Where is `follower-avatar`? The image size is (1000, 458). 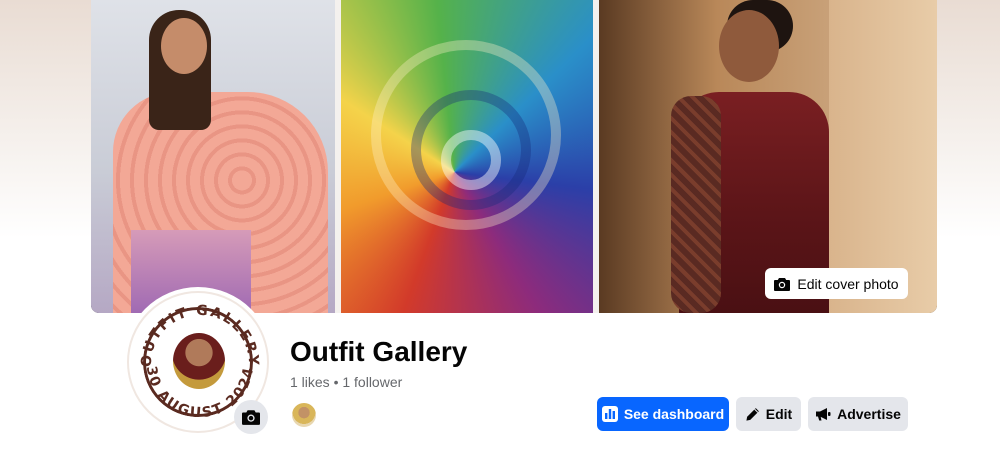 follower-avatar is located at coordinates (304, 415).